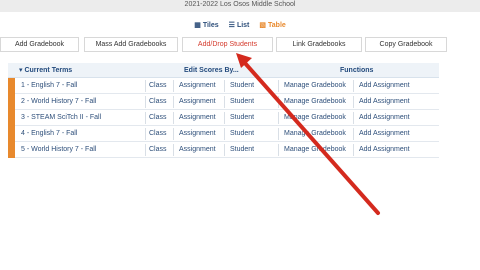 The height and width of the screenshot is (270, 480). I want to click on school-title: 2021-2022 Los Osos Middle School, so click(240, 4).